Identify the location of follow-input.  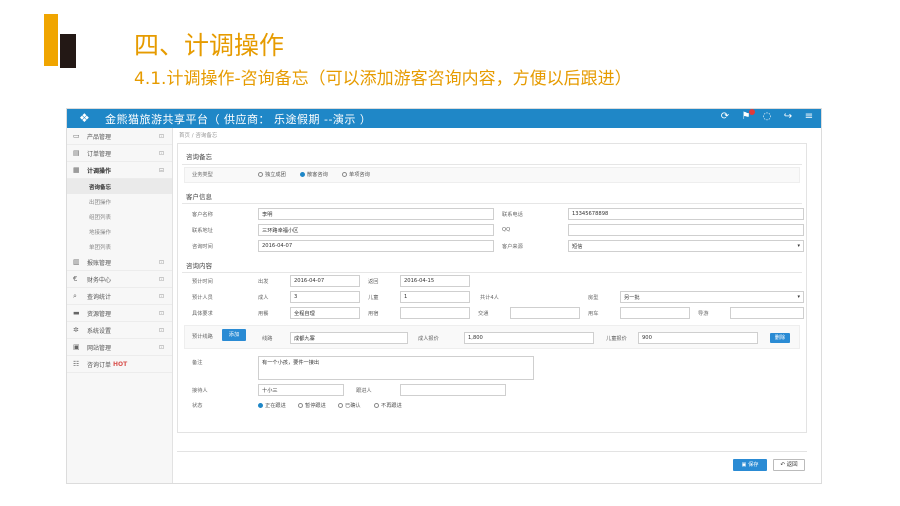
(453, 390).